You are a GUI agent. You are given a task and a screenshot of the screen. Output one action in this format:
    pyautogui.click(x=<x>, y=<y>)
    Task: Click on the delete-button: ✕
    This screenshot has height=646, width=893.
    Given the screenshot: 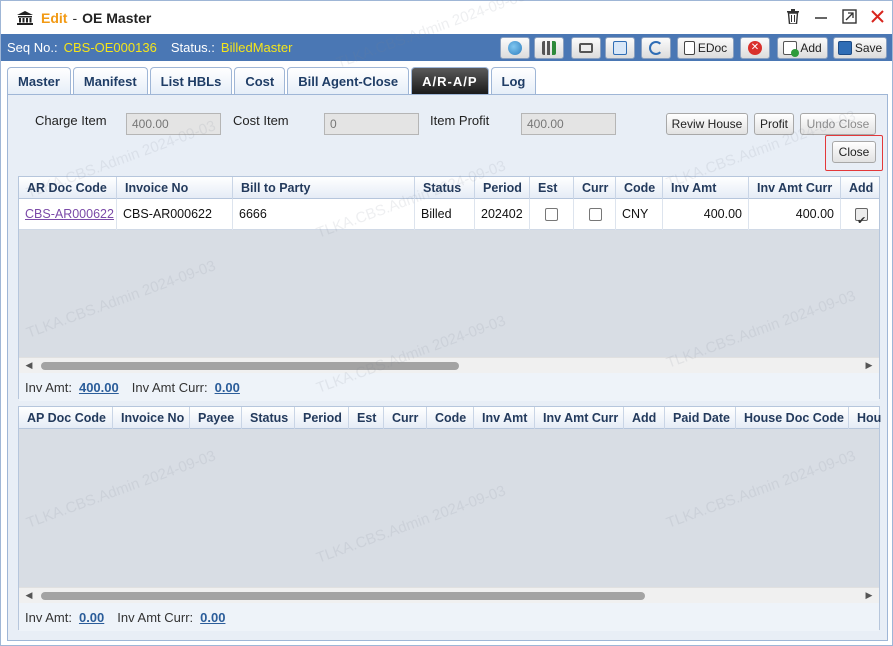 What is the action you would take?
    pyautogui.click(x=755, y=48)
    